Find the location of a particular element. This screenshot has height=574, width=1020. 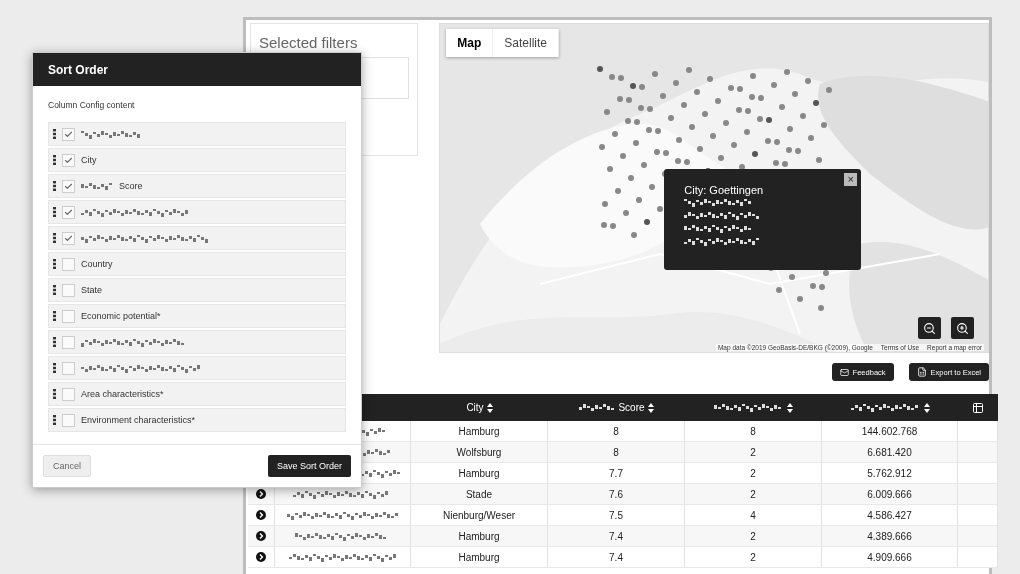

column-header: Score is located at coordinates (616, 407).